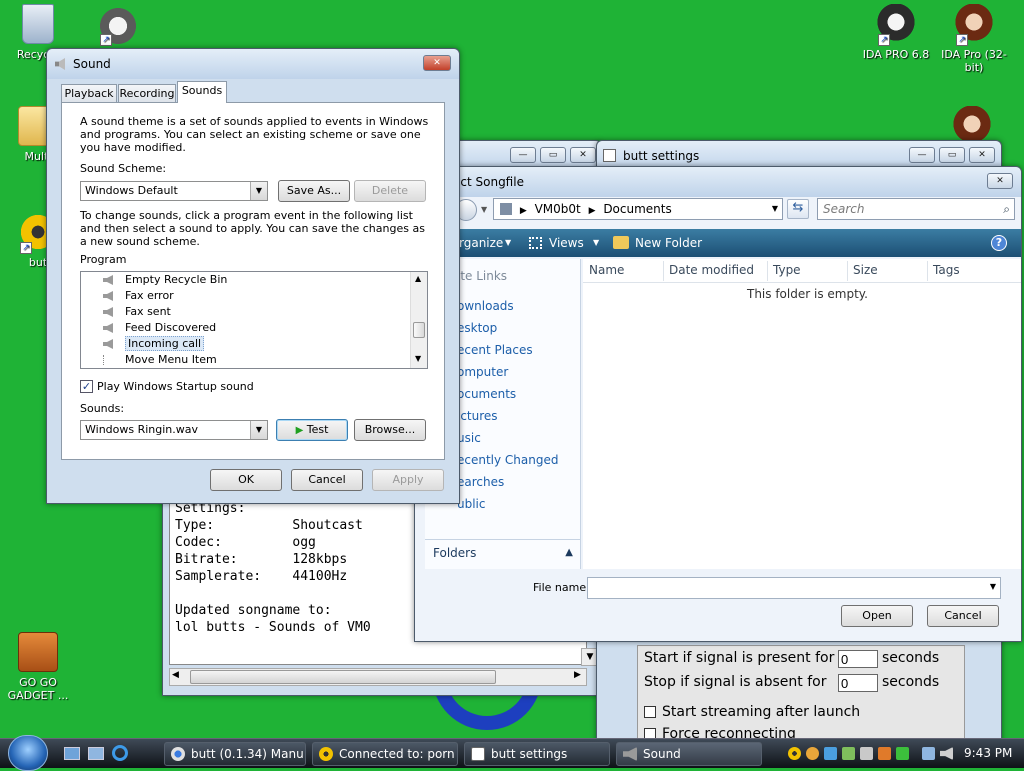 Image resolution: width=1024 pixels, height=771 pixels. Describe the element at coordinates (390, 191) in the screenshot. I see `delete-button: Delete` at that location.